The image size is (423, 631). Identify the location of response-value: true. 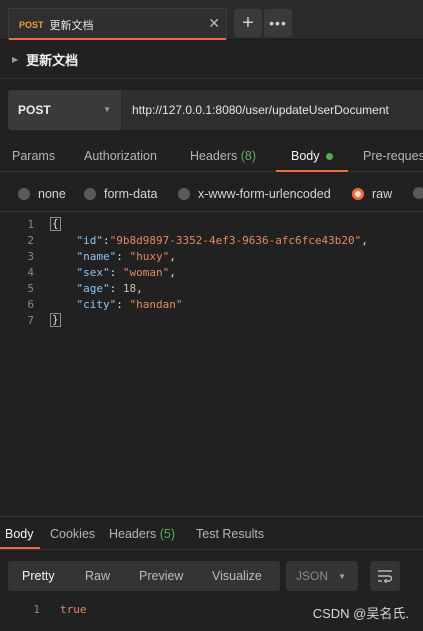
(73, 609).